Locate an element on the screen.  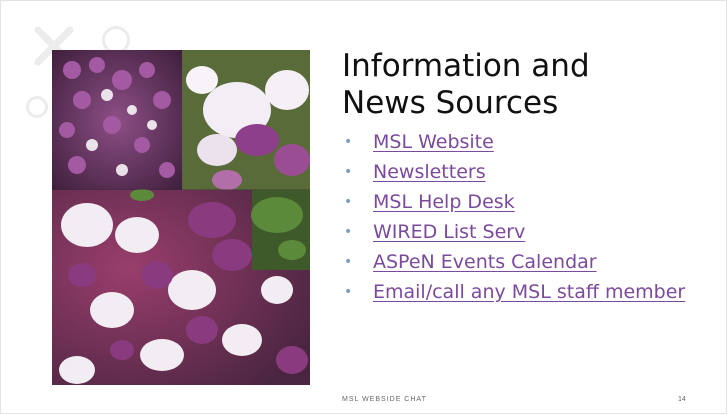
list-item: • ASPeN Events Calendar is located at coordinates (514, 262).